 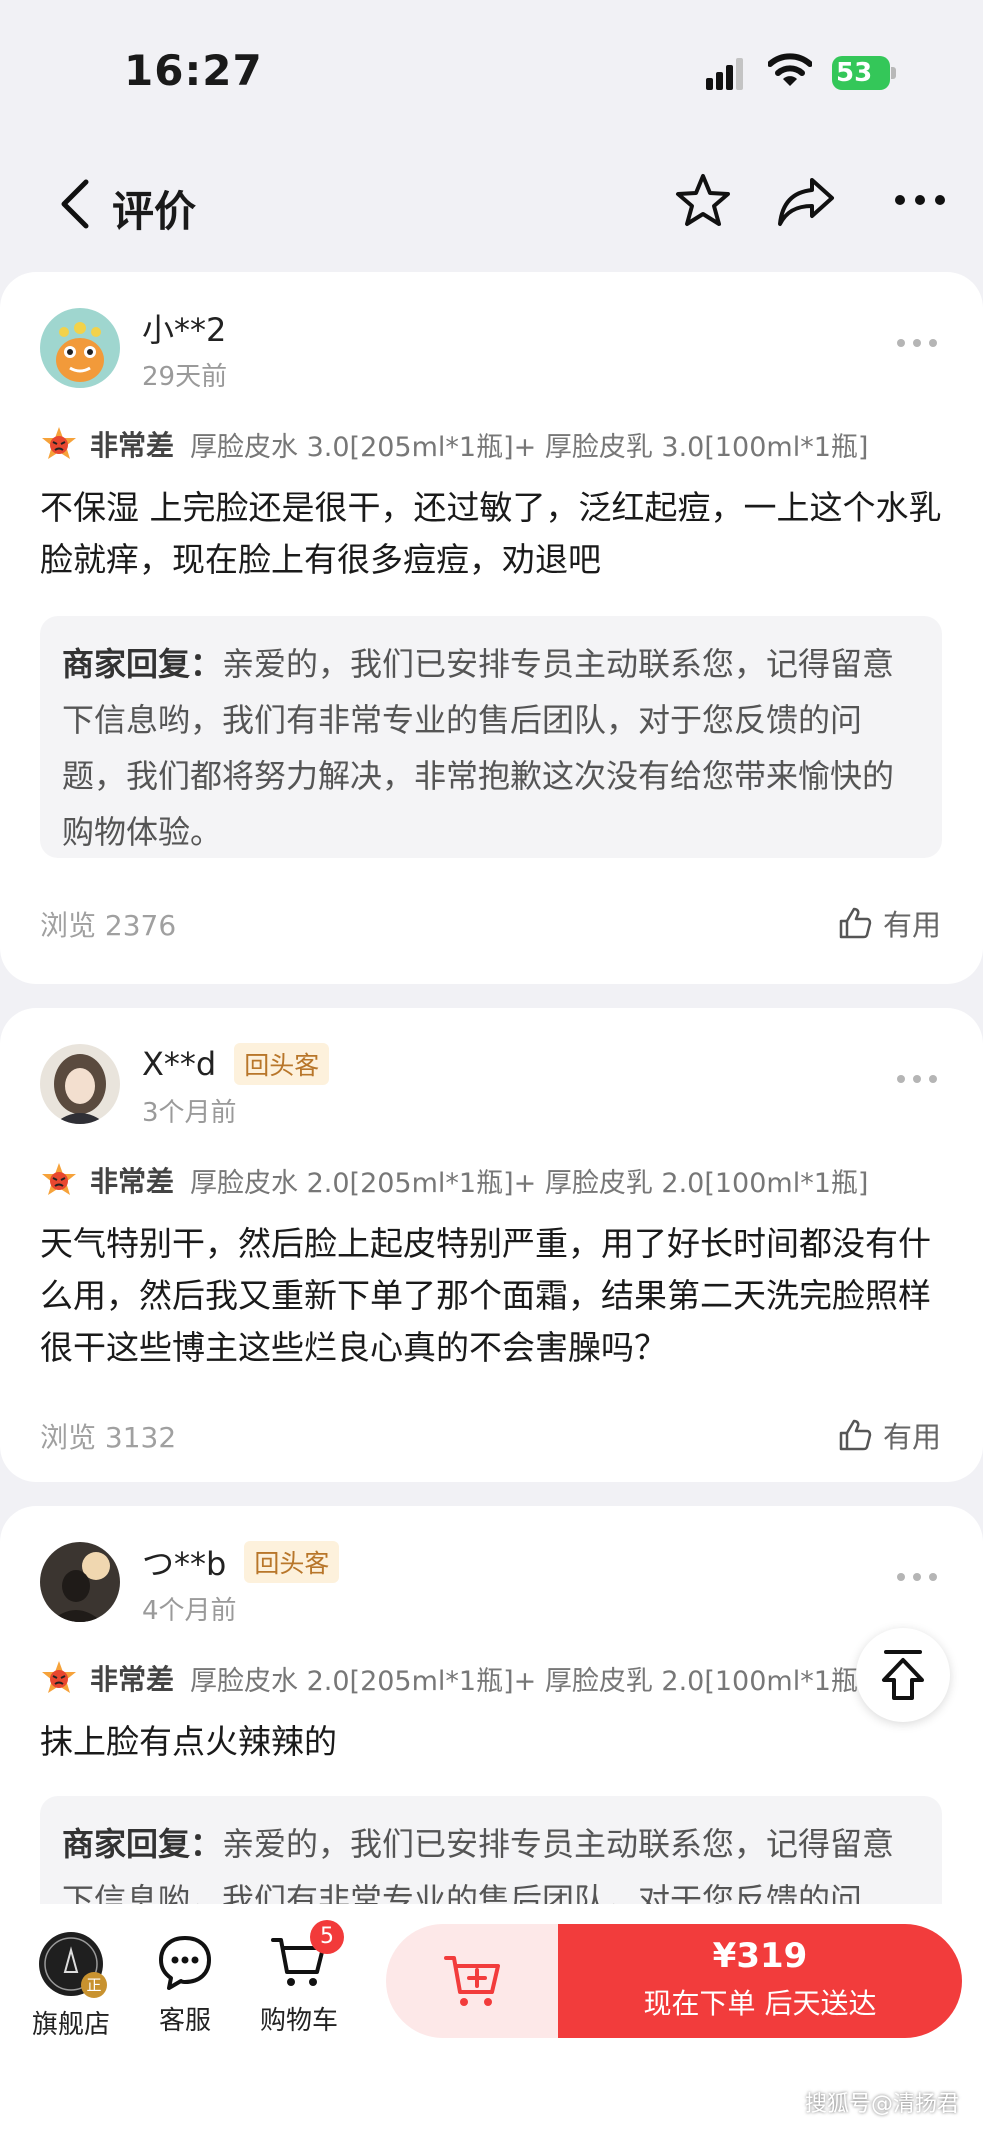 What do you see at coordinates (491, 70) in the screenshot?
I see `status-bar: 16:27 53` at bounding box center [491, 70].